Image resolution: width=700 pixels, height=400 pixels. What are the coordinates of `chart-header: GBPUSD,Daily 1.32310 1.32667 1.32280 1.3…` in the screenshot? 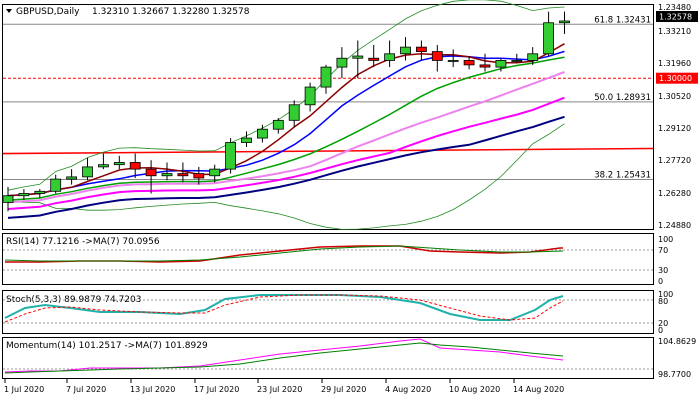 It's located at (128, 12).